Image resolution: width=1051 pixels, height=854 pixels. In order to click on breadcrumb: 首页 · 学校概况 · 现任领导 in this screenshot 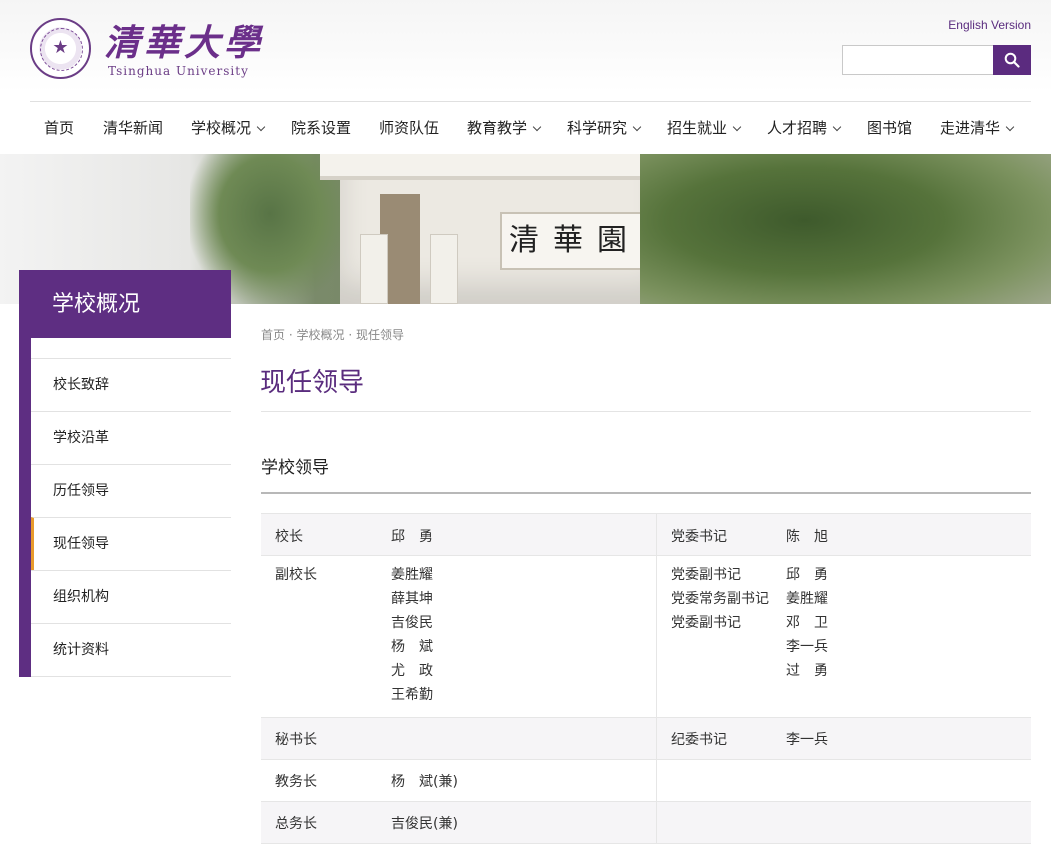, I will do `click(332, 334)`.